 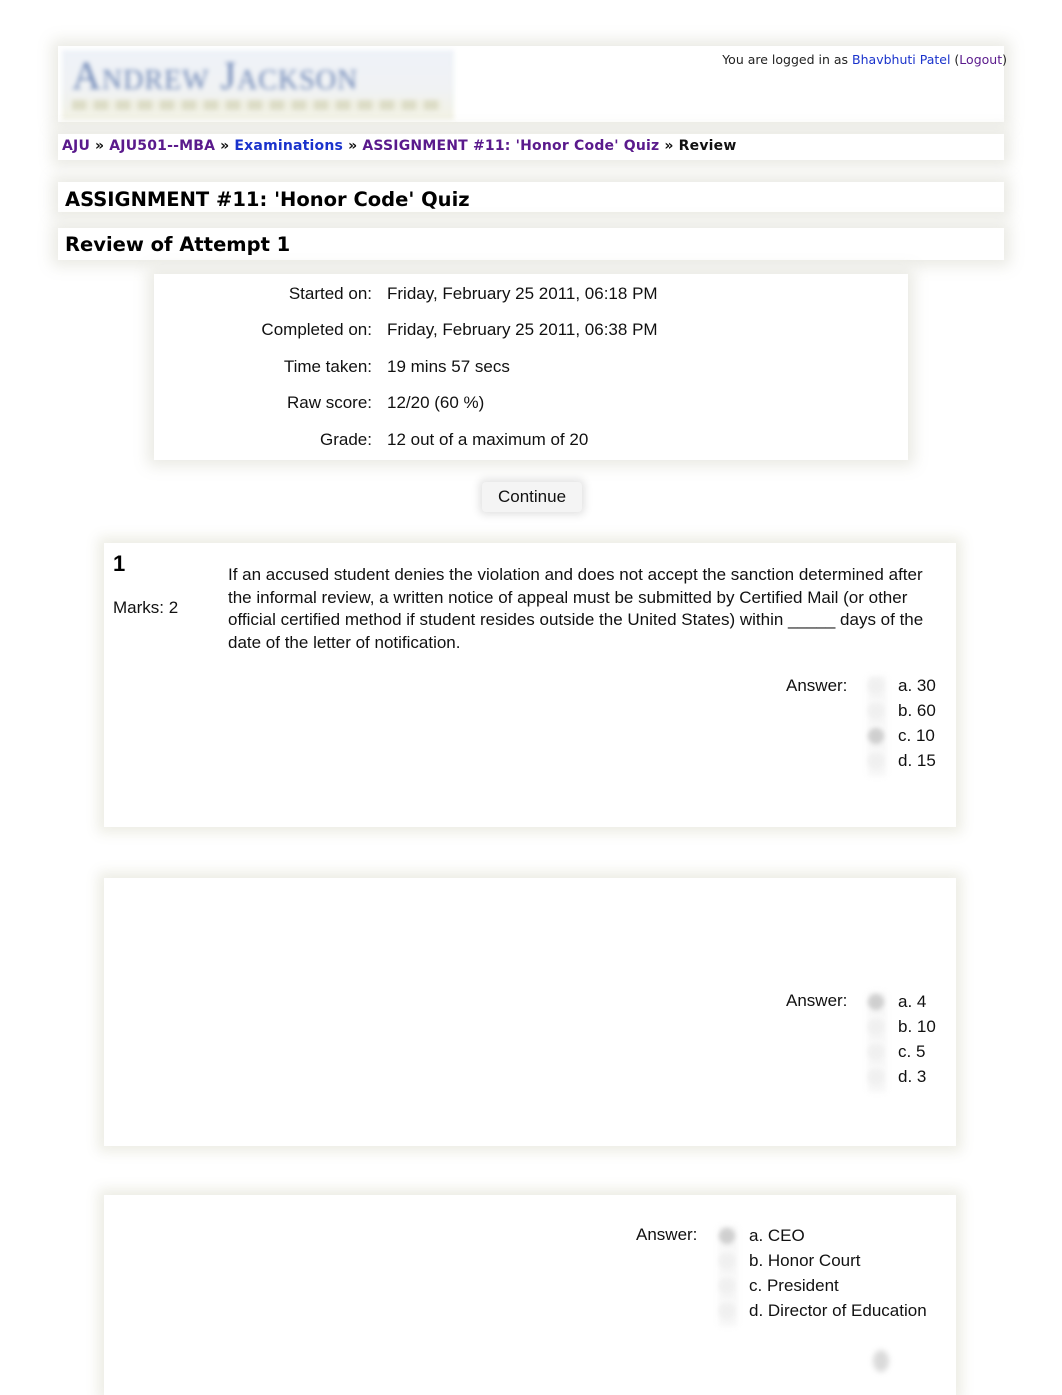 What do you see at coordinates (917, 760) in the screenshot?
I see `option-label: d. 15` at bounding box center [917, 760].